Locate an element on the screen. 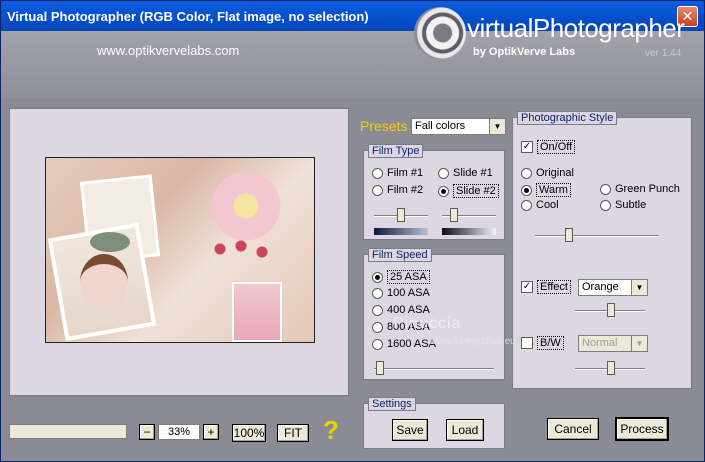  zoom-fit-button: FIT is located at coordinates (293, 433).